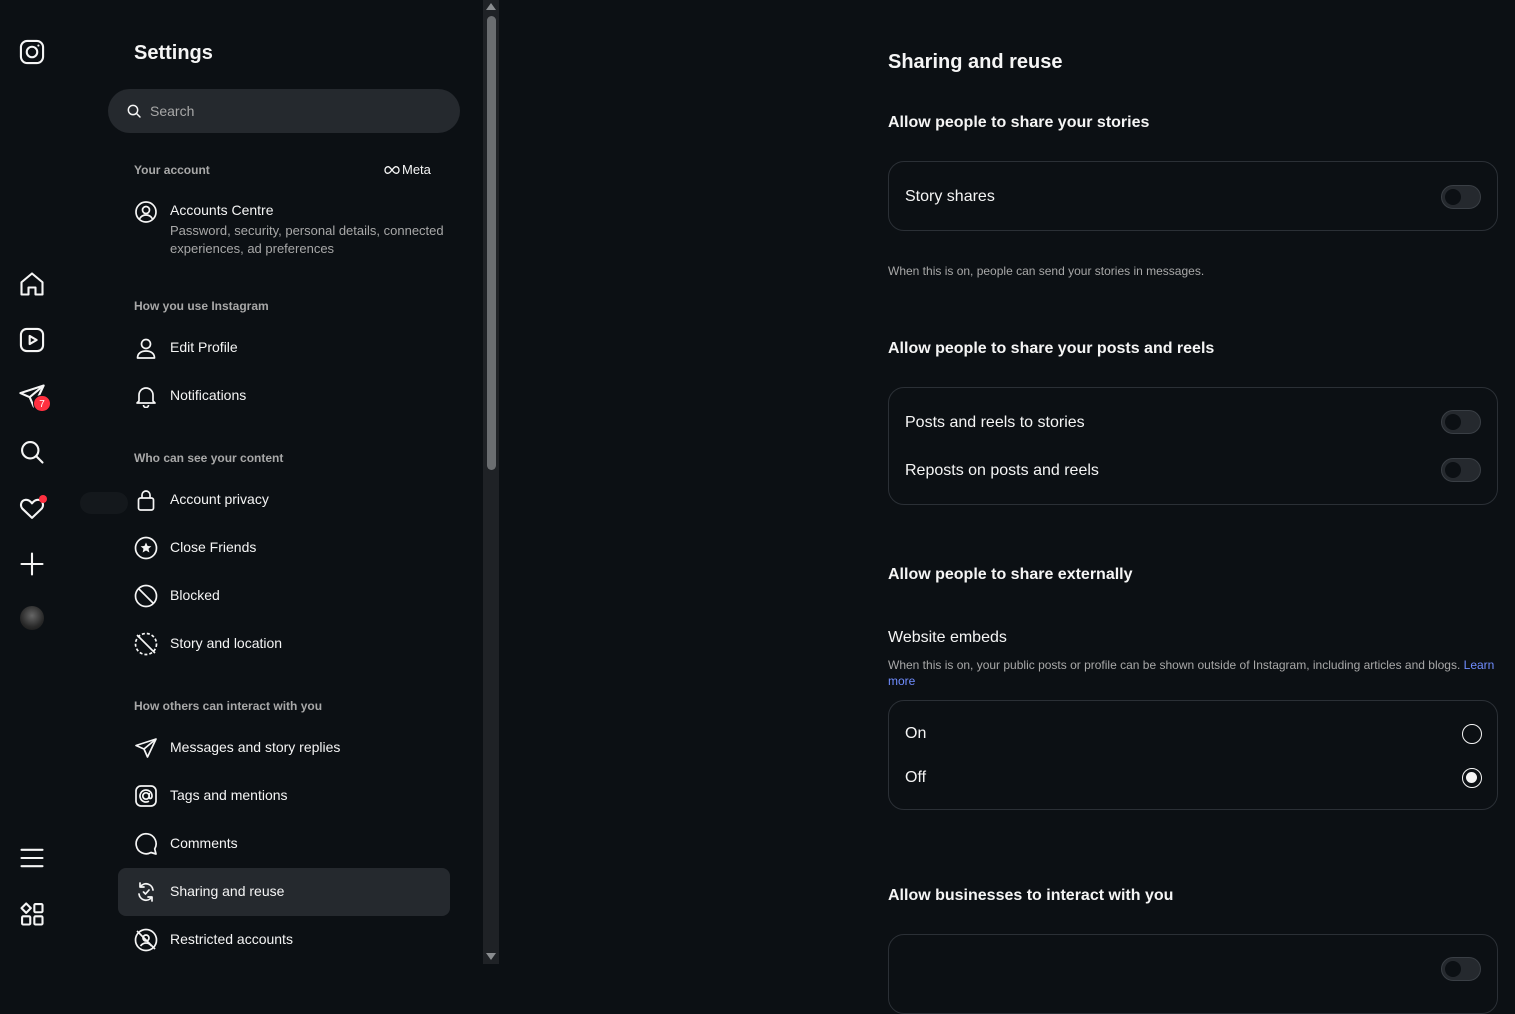  What do you see at coordinates (916, 777) in the screenshot?
I see `option-off-label: Off` at bounding box center [916, 777].